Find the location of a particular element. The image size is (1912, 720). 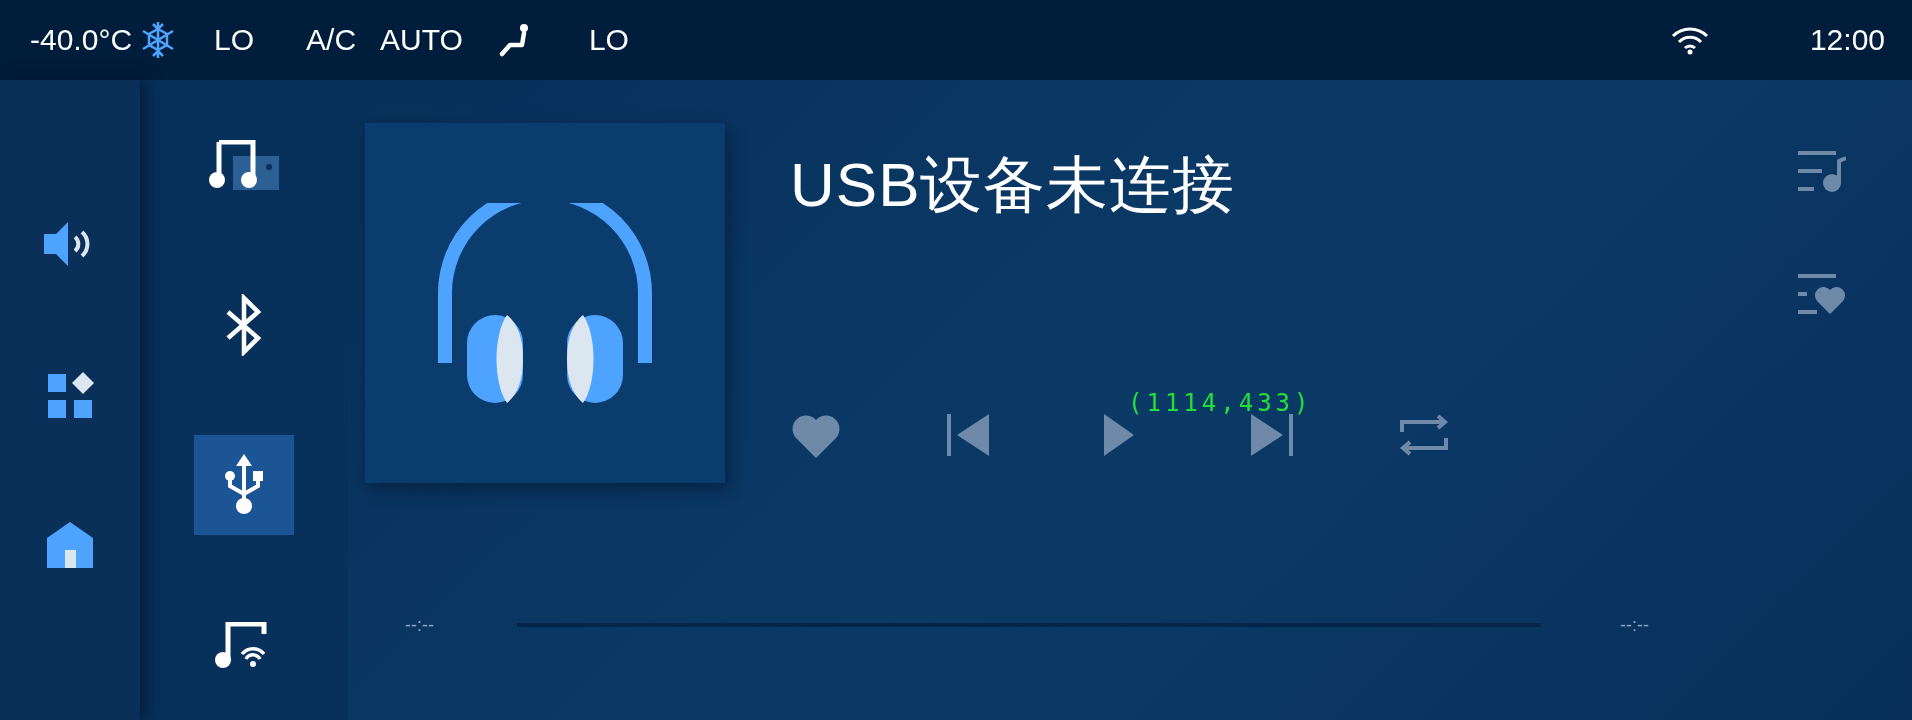

apps-icon is located at coordinates (70, 395).